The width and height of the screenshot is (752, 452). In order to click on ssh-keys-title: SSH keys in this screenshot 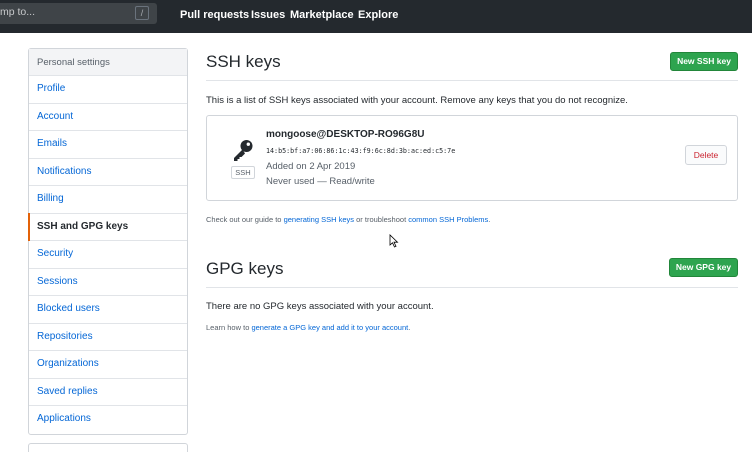, I will do `click(243, 61)`.